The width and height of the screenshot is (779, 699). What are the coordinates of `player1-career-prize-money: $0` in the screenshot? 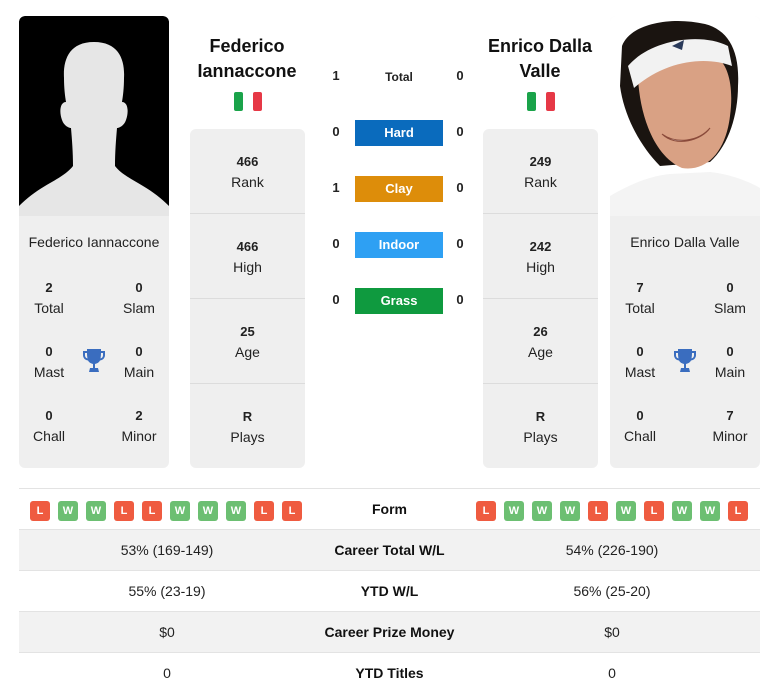 It's located at (167, 632).